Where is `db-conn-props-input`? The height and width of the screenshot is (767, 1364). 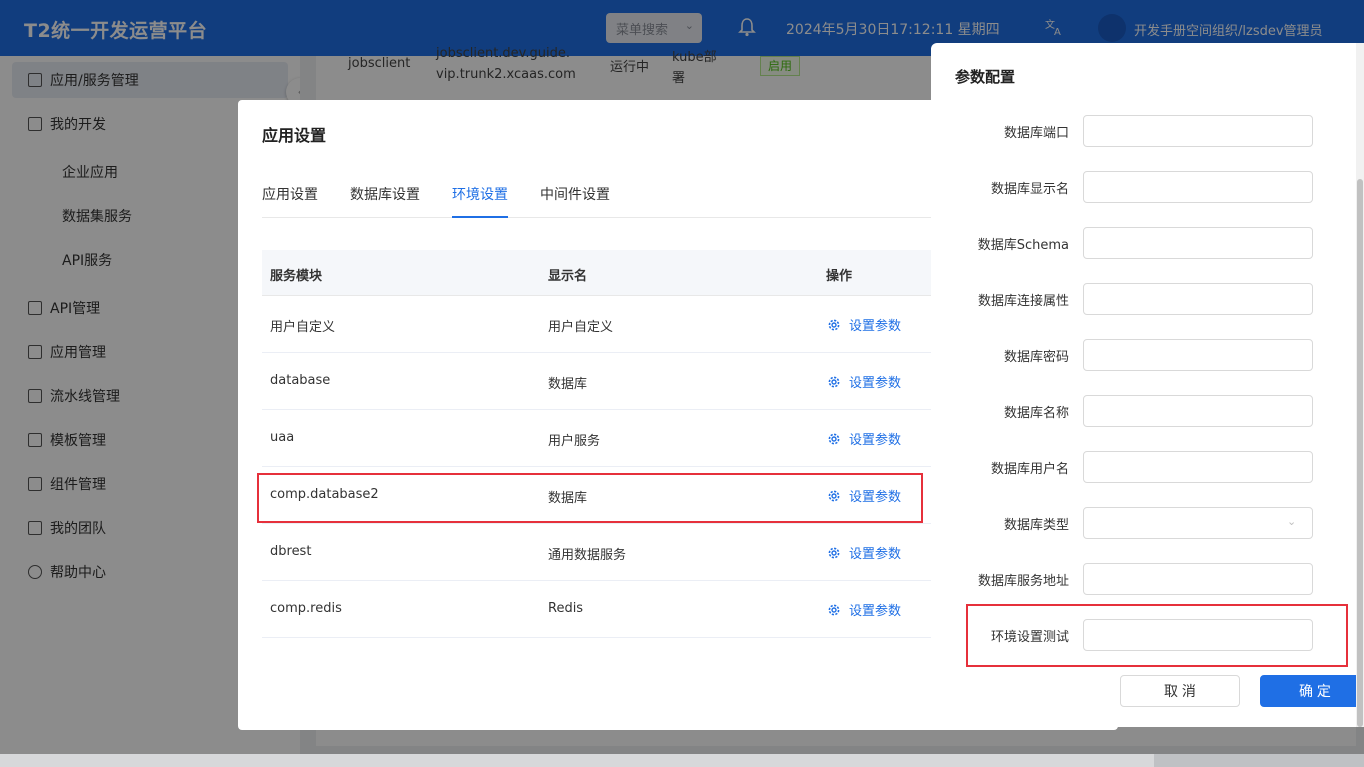 db-conn-props-input is located at coordinates (1198, 299).